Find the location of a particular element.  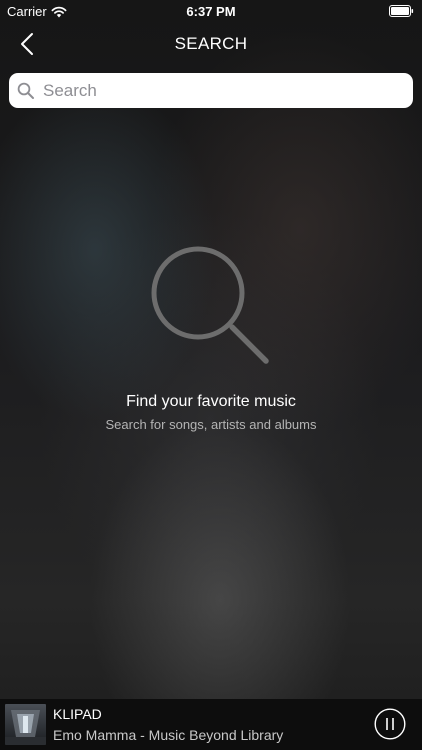

search-bar is located at coordinates (211, 90).